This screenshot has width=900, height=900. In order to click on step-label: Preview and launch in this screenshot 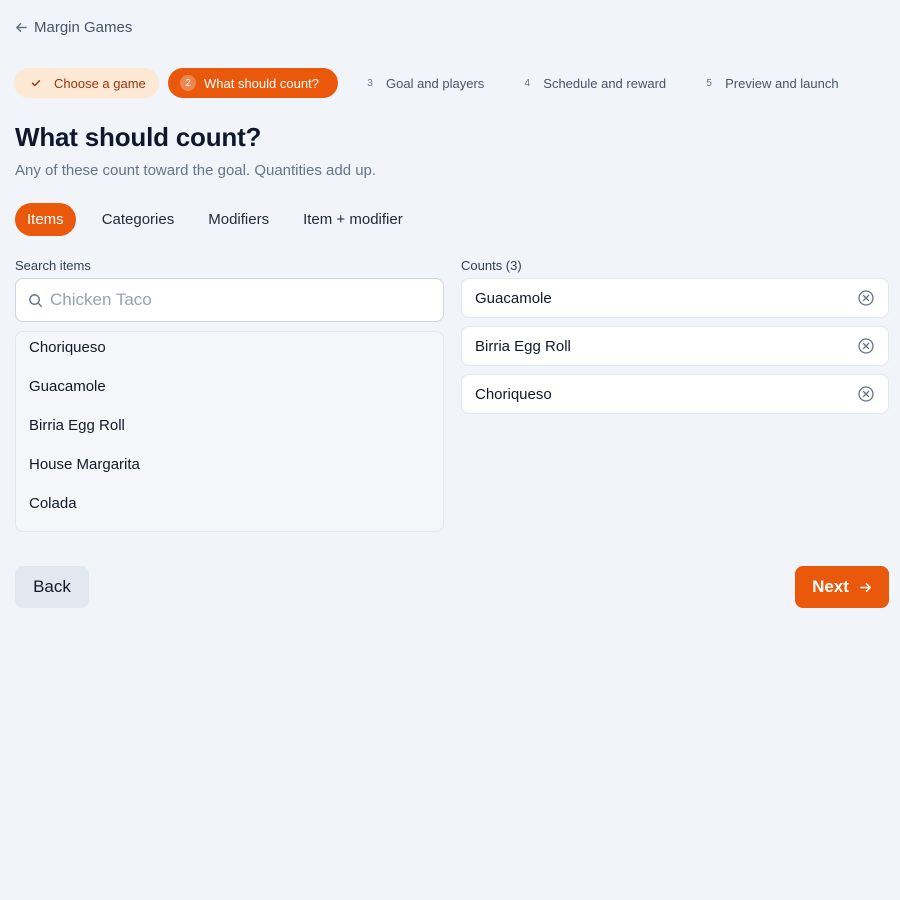, I will do `click(782, 83)`.